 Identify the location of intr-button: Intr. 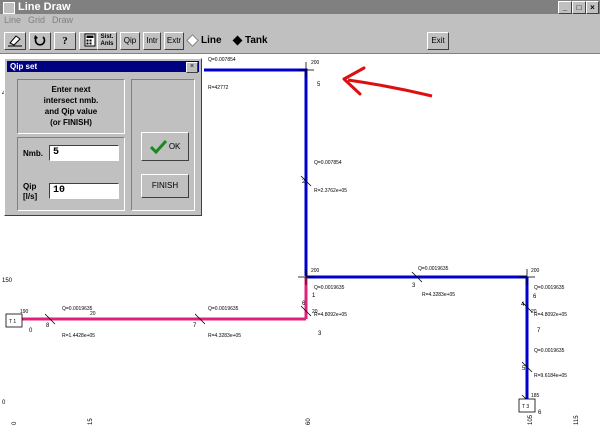
(152, 41).